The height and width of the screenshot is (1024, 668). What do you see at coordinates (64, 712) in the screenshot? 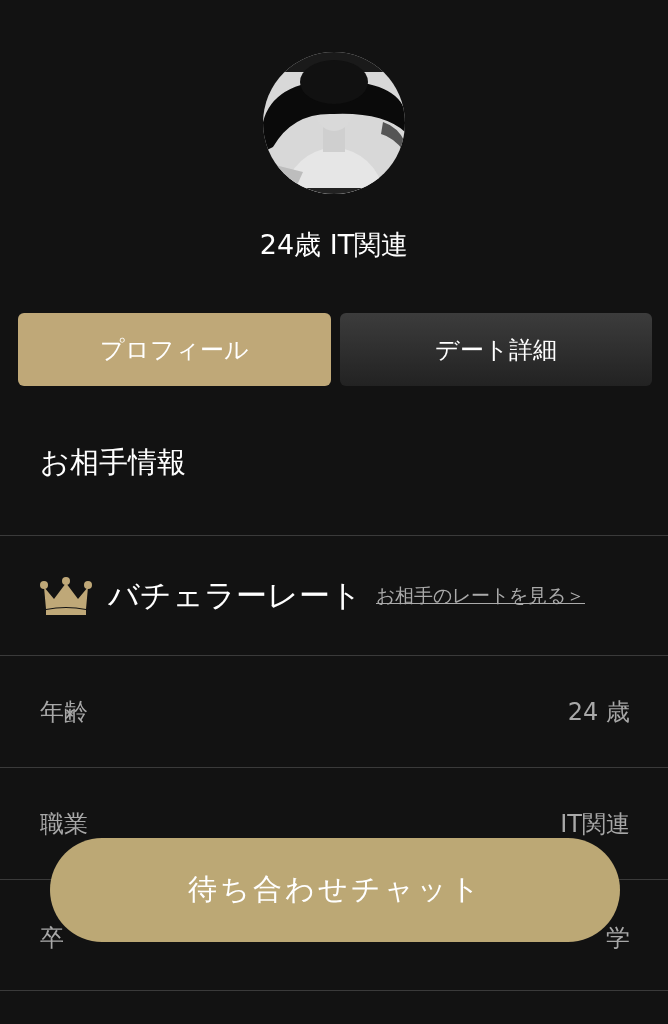
I see `detail-label: 年齢` at bounding box center [64, 712].